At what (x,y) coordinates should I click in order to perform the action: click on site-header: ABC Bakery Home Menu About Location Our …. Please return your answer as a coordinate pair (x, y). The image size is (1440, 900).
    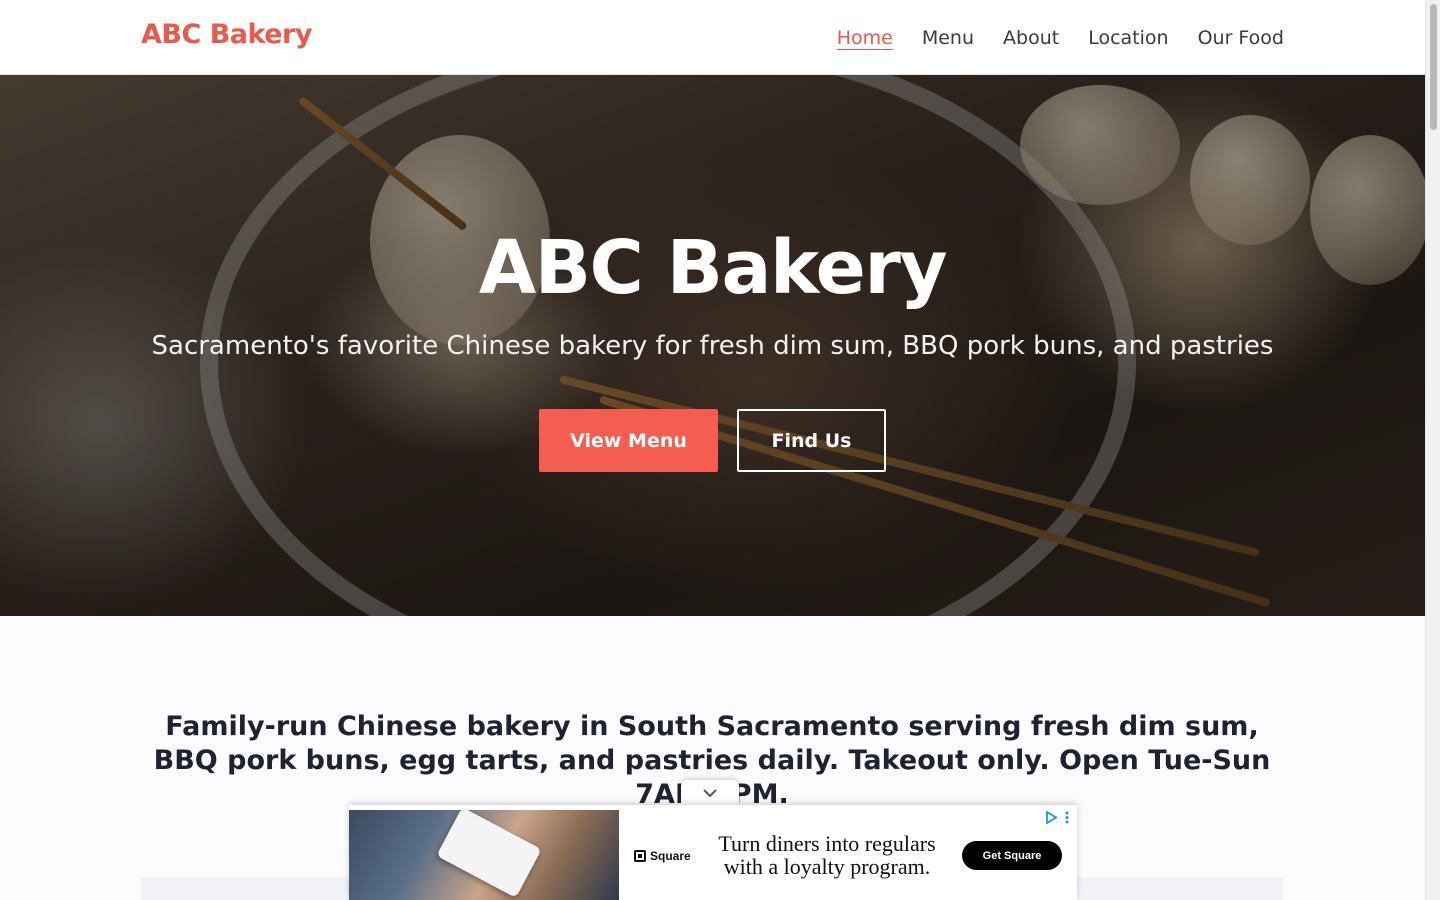
    Looking at the image, I should click on (712, 37).